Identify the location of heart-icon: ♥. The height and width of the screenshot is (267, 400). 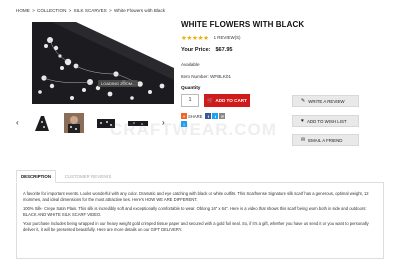
(302, 121).